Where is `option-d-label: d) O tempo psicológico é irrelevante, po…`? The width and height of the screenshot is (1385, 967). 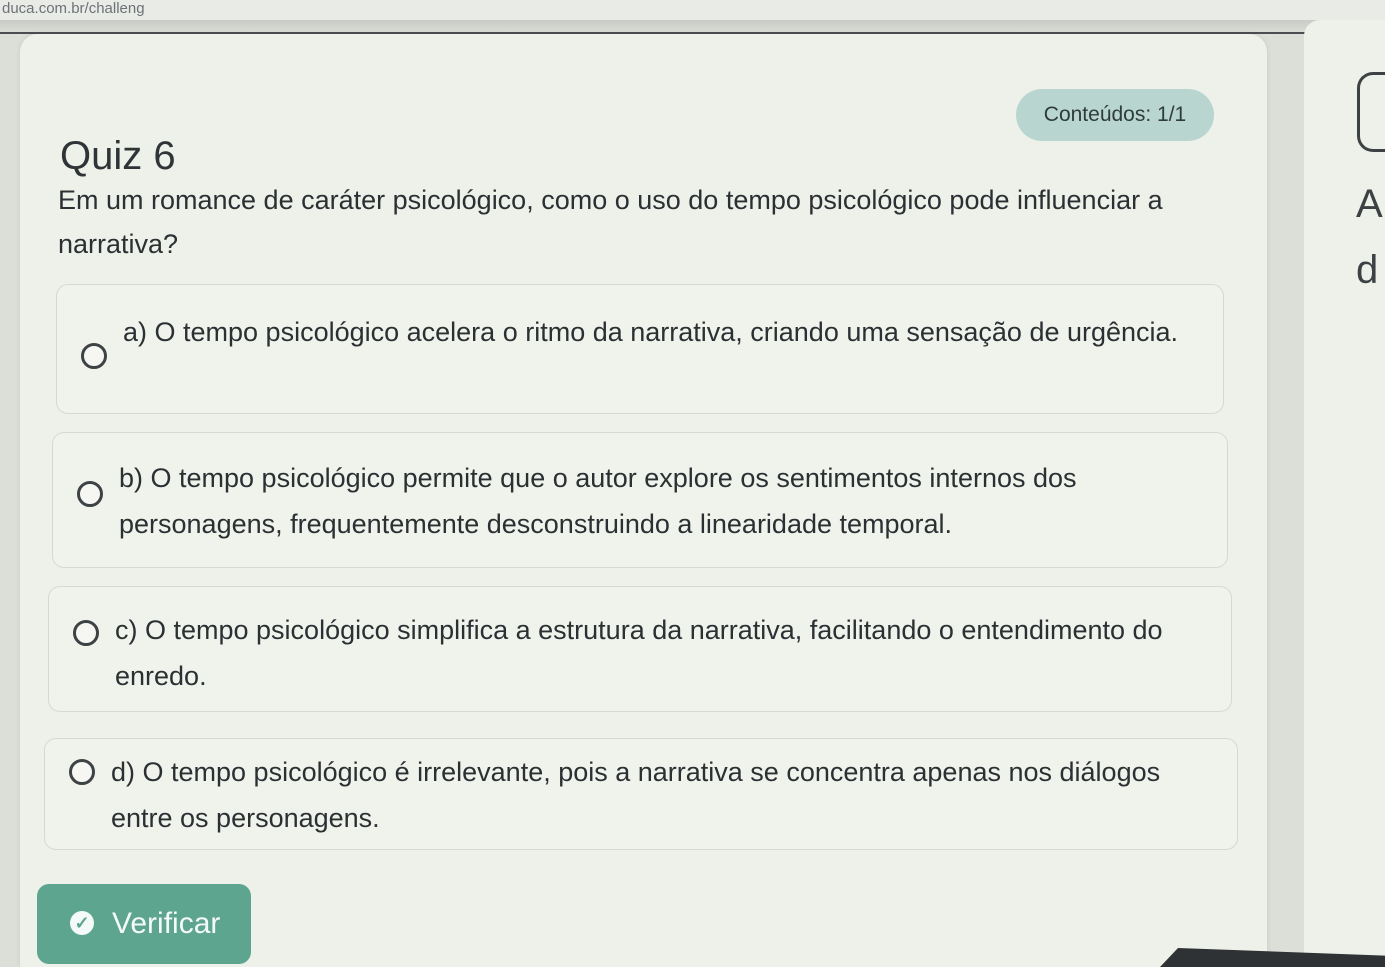 option-d-label: d) O tempo psicológico é irrelevante, po… is located at coordinates (636, 795).